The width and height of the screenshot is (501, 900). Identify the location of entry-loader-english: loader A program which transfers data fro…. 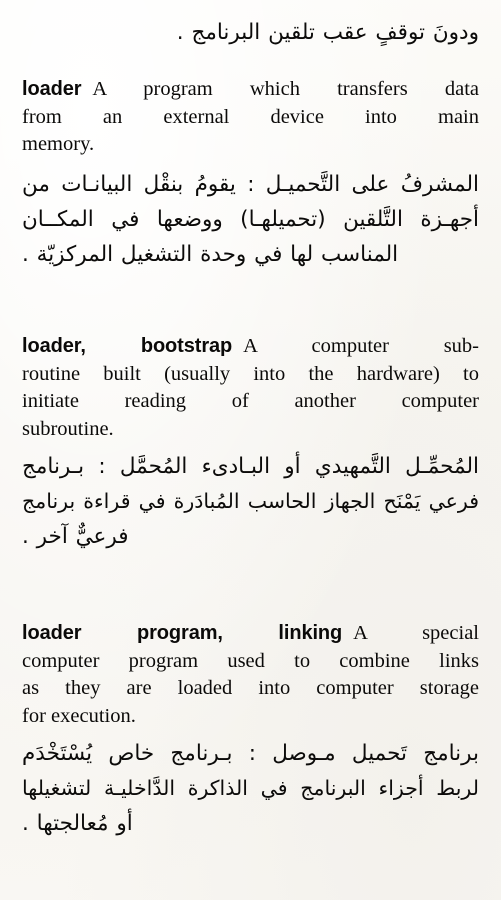
(250, 117).